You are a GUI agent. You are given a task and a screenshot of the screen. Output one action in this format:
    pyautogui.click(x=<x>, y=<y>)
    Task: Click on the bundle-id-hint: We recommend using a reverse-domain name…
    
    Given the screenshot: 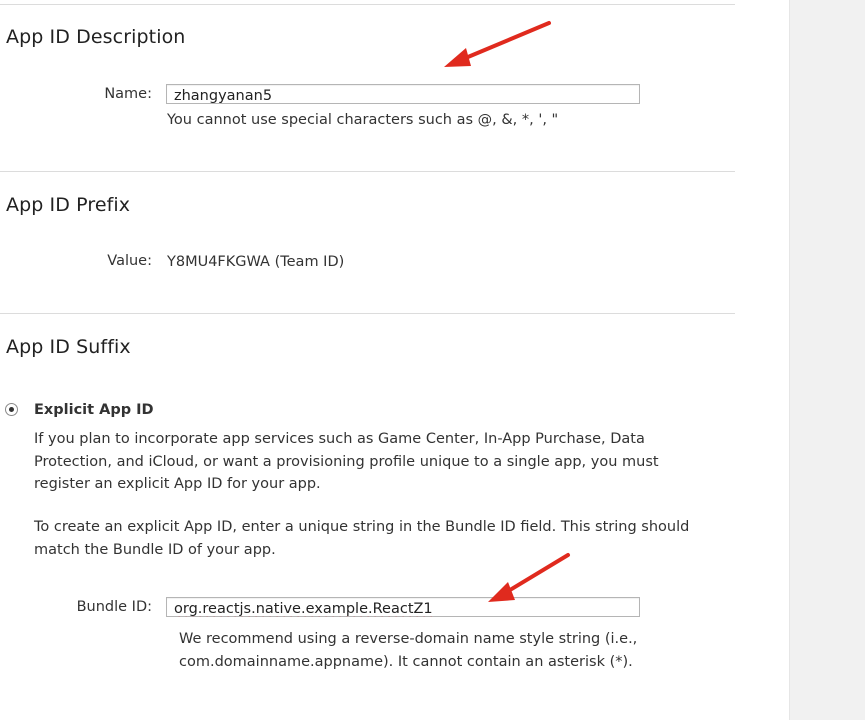 What is the action you would take?
    pyautogui.click(x=408, y=650)
    